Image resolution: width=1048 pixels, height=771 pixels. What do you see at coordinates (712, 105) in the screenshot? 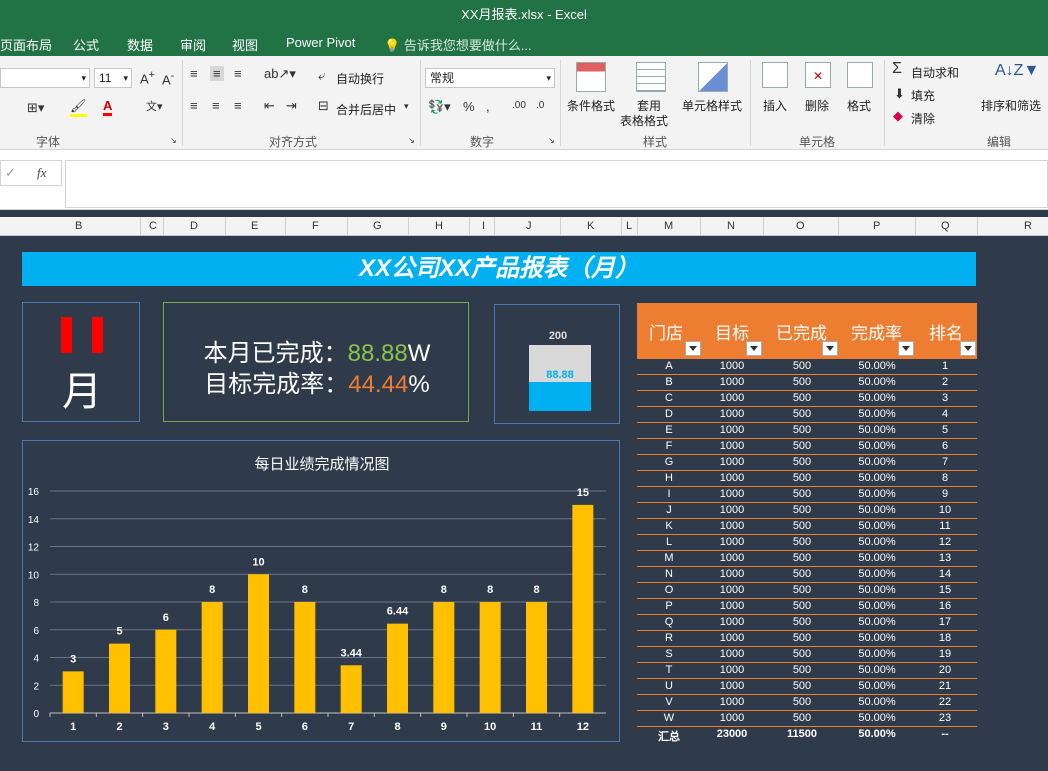
I see `cell-styles-button: 单元格样式` at bounding box center [712, 105].